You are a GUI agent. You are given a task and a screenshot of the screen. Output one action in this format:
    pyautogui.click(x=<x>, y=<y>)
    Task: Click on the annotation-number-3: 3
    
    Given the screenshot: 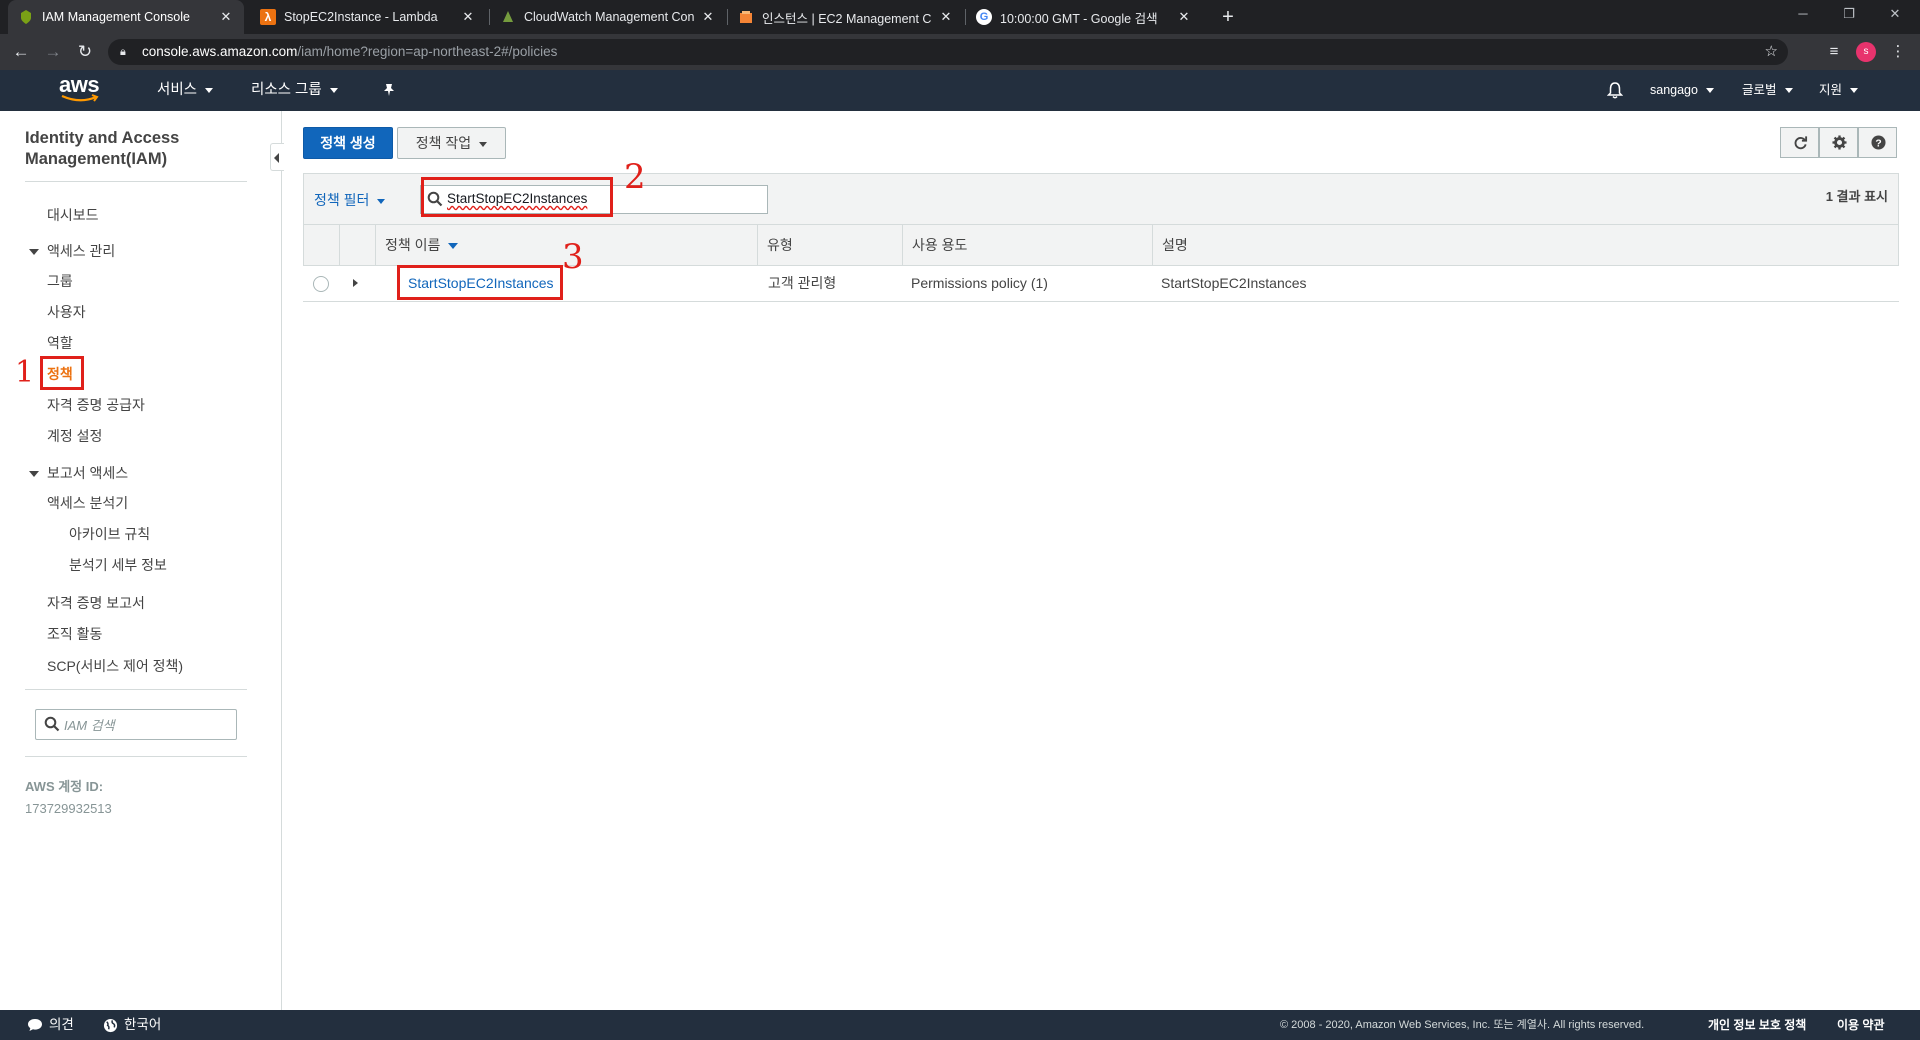 What is the action you would take?
    pyautogui.click(x=573, y=257)
    